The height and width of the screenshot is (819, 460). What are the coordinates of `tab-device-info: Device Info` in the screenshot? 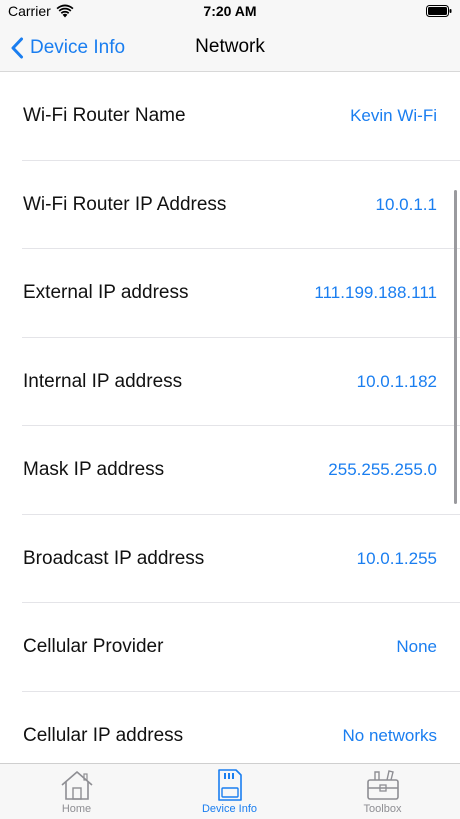 It's located at (229, 791).